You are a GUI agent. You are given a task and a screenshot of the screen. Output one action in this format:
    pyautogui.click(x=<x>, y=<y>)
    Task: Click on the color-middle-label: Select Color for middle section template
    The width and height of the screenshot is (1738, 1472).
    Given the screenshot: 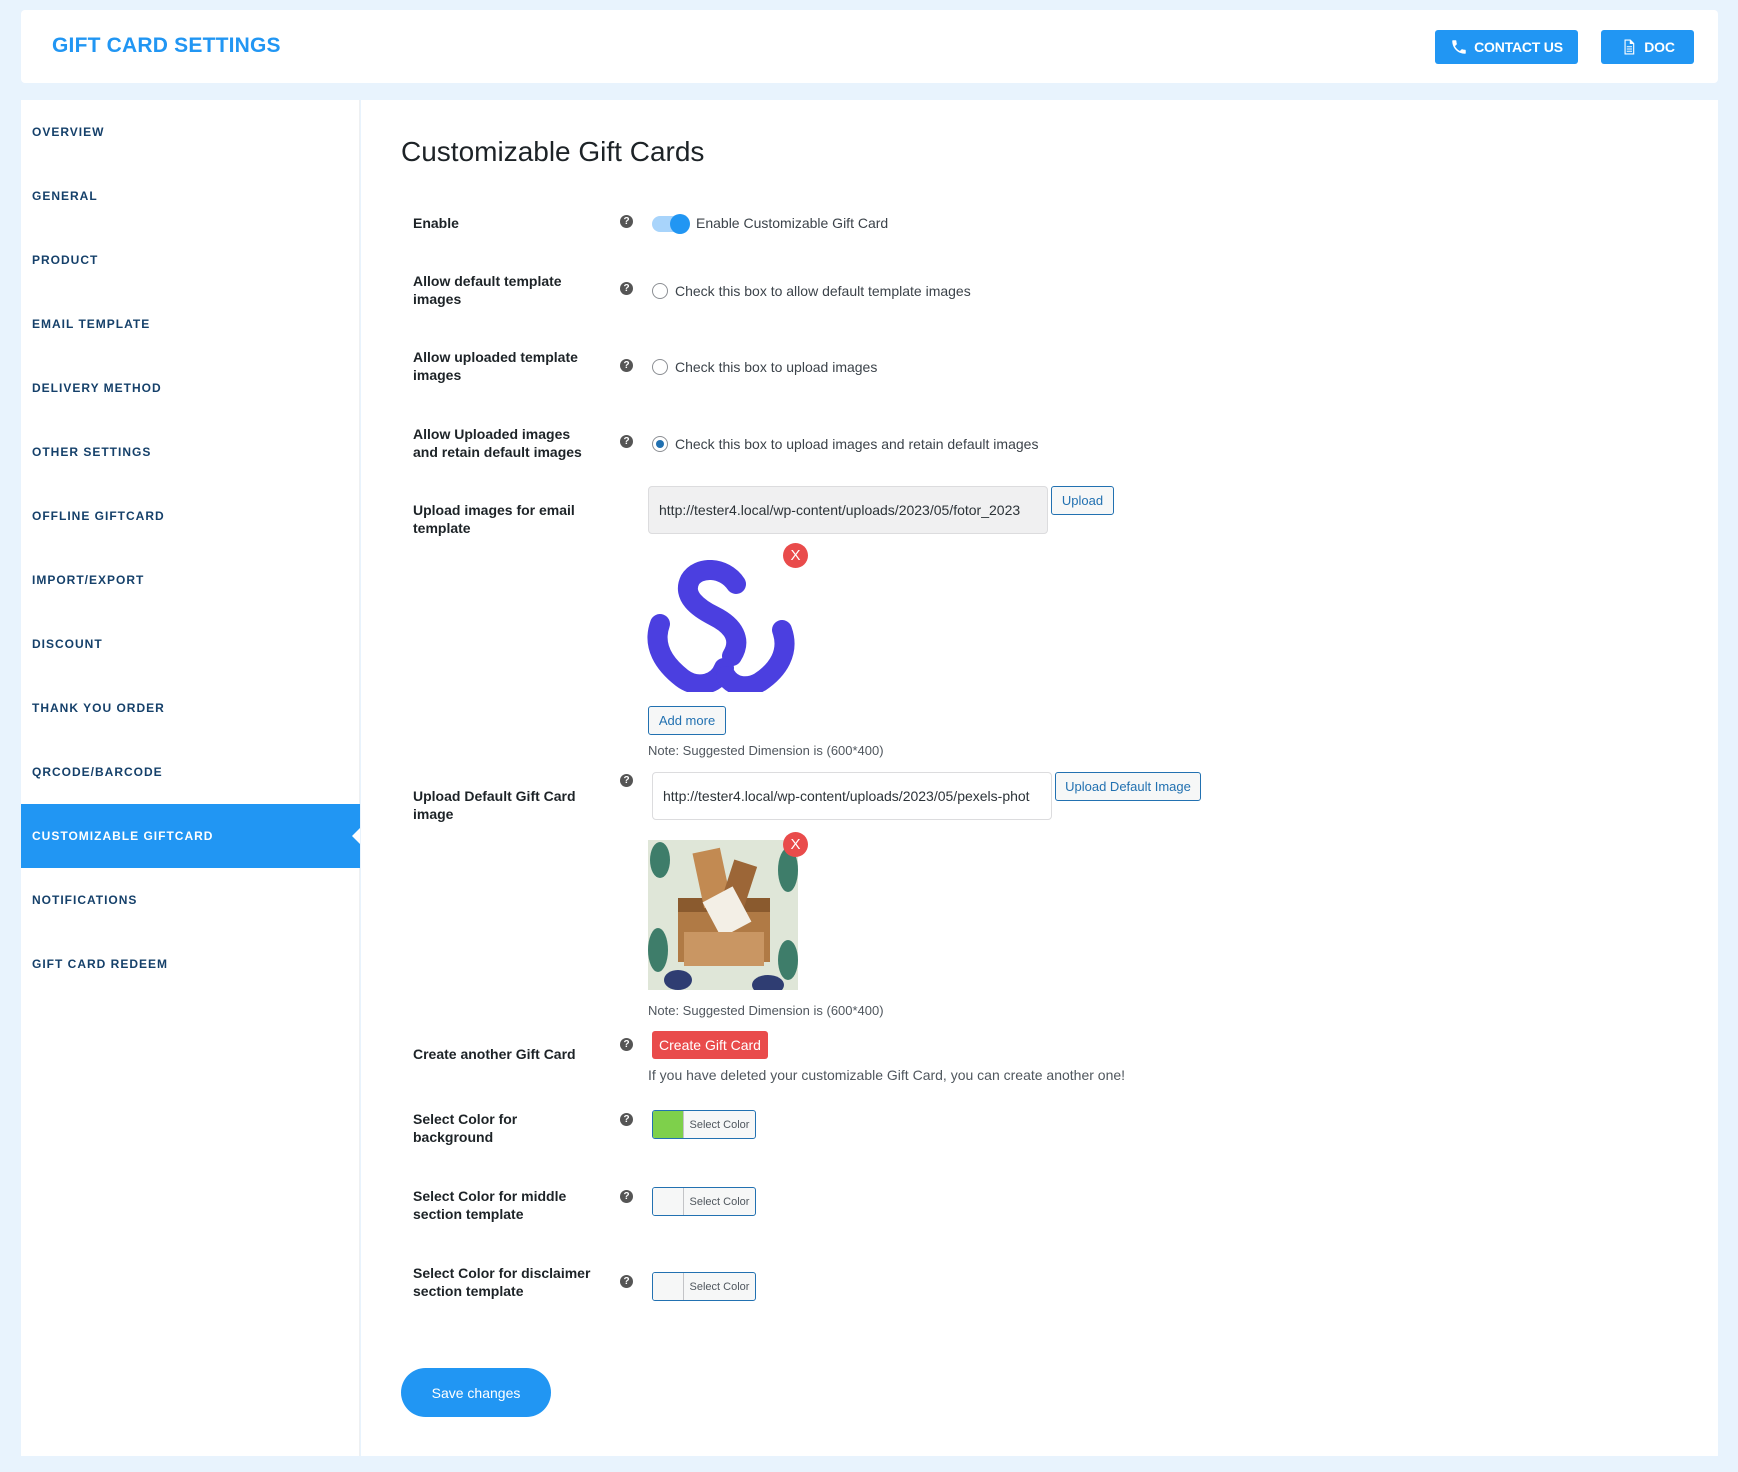 What is the action you would take?
    pyautogui.click(x=490, y=1205)
    